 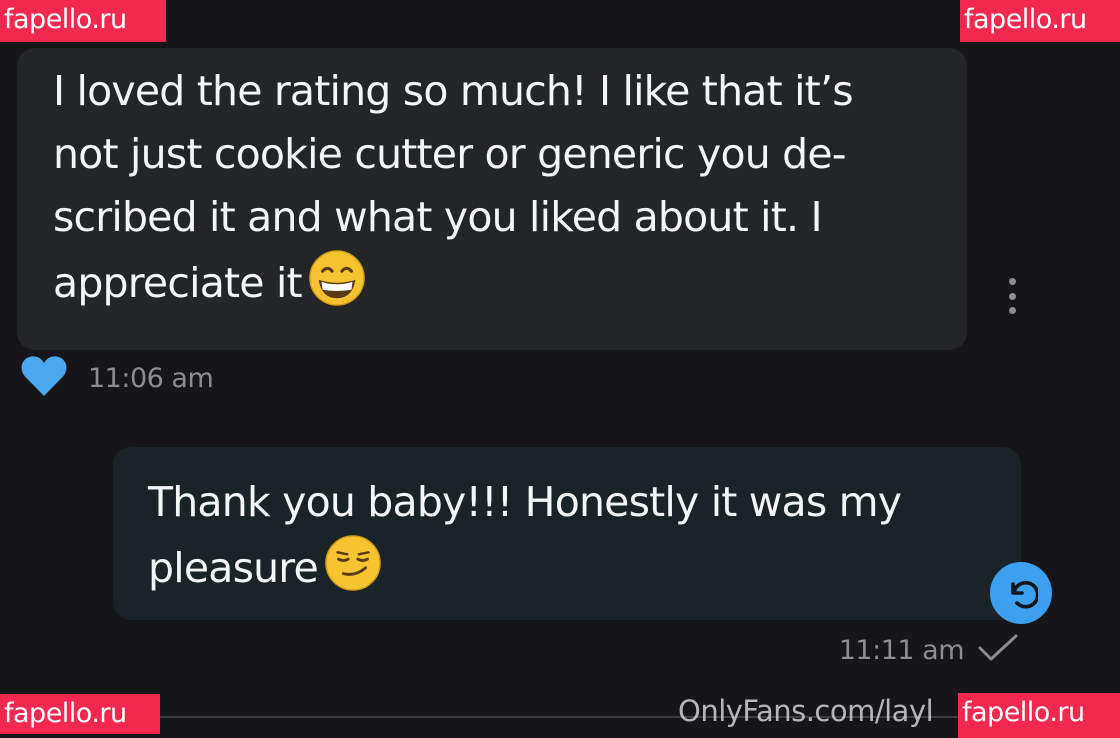 I want to click on incoming-message-line-text: appreciate it, so click(x=178, y=283).